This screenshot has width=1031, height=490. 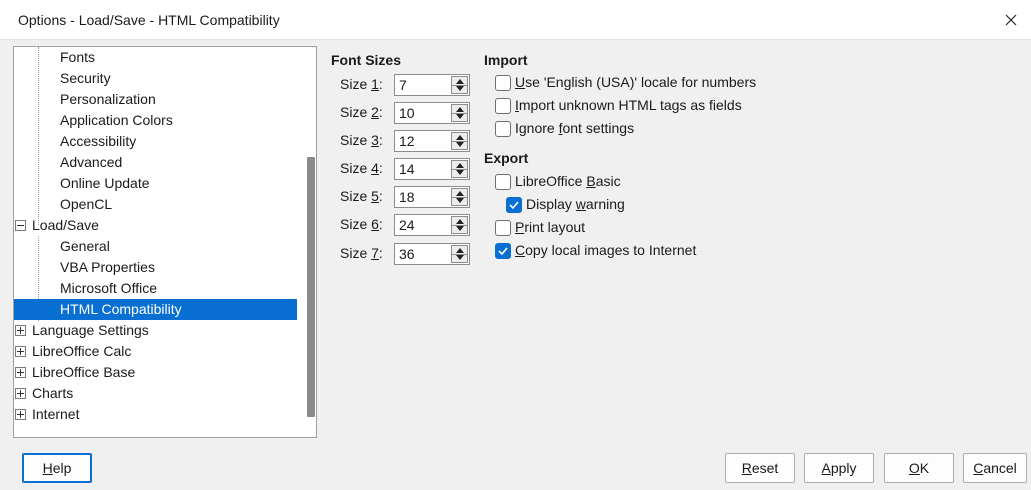 What do you see at coordinates (407, 141) in the screenshot?
I see `size-3-value: 12` at bounding box center [407, 141].